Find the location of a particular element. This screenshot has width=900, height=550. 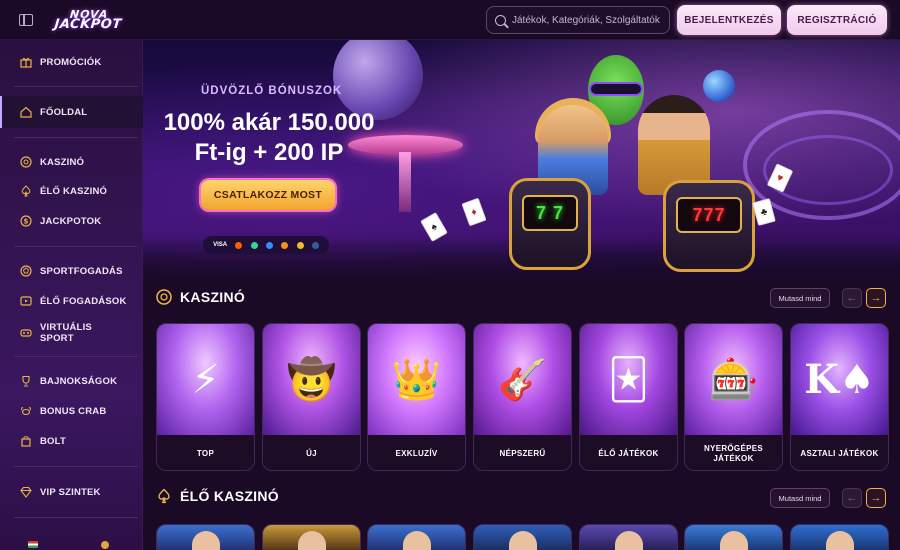

zeus-icon: ⚡ is located at coordinates (205, 379).